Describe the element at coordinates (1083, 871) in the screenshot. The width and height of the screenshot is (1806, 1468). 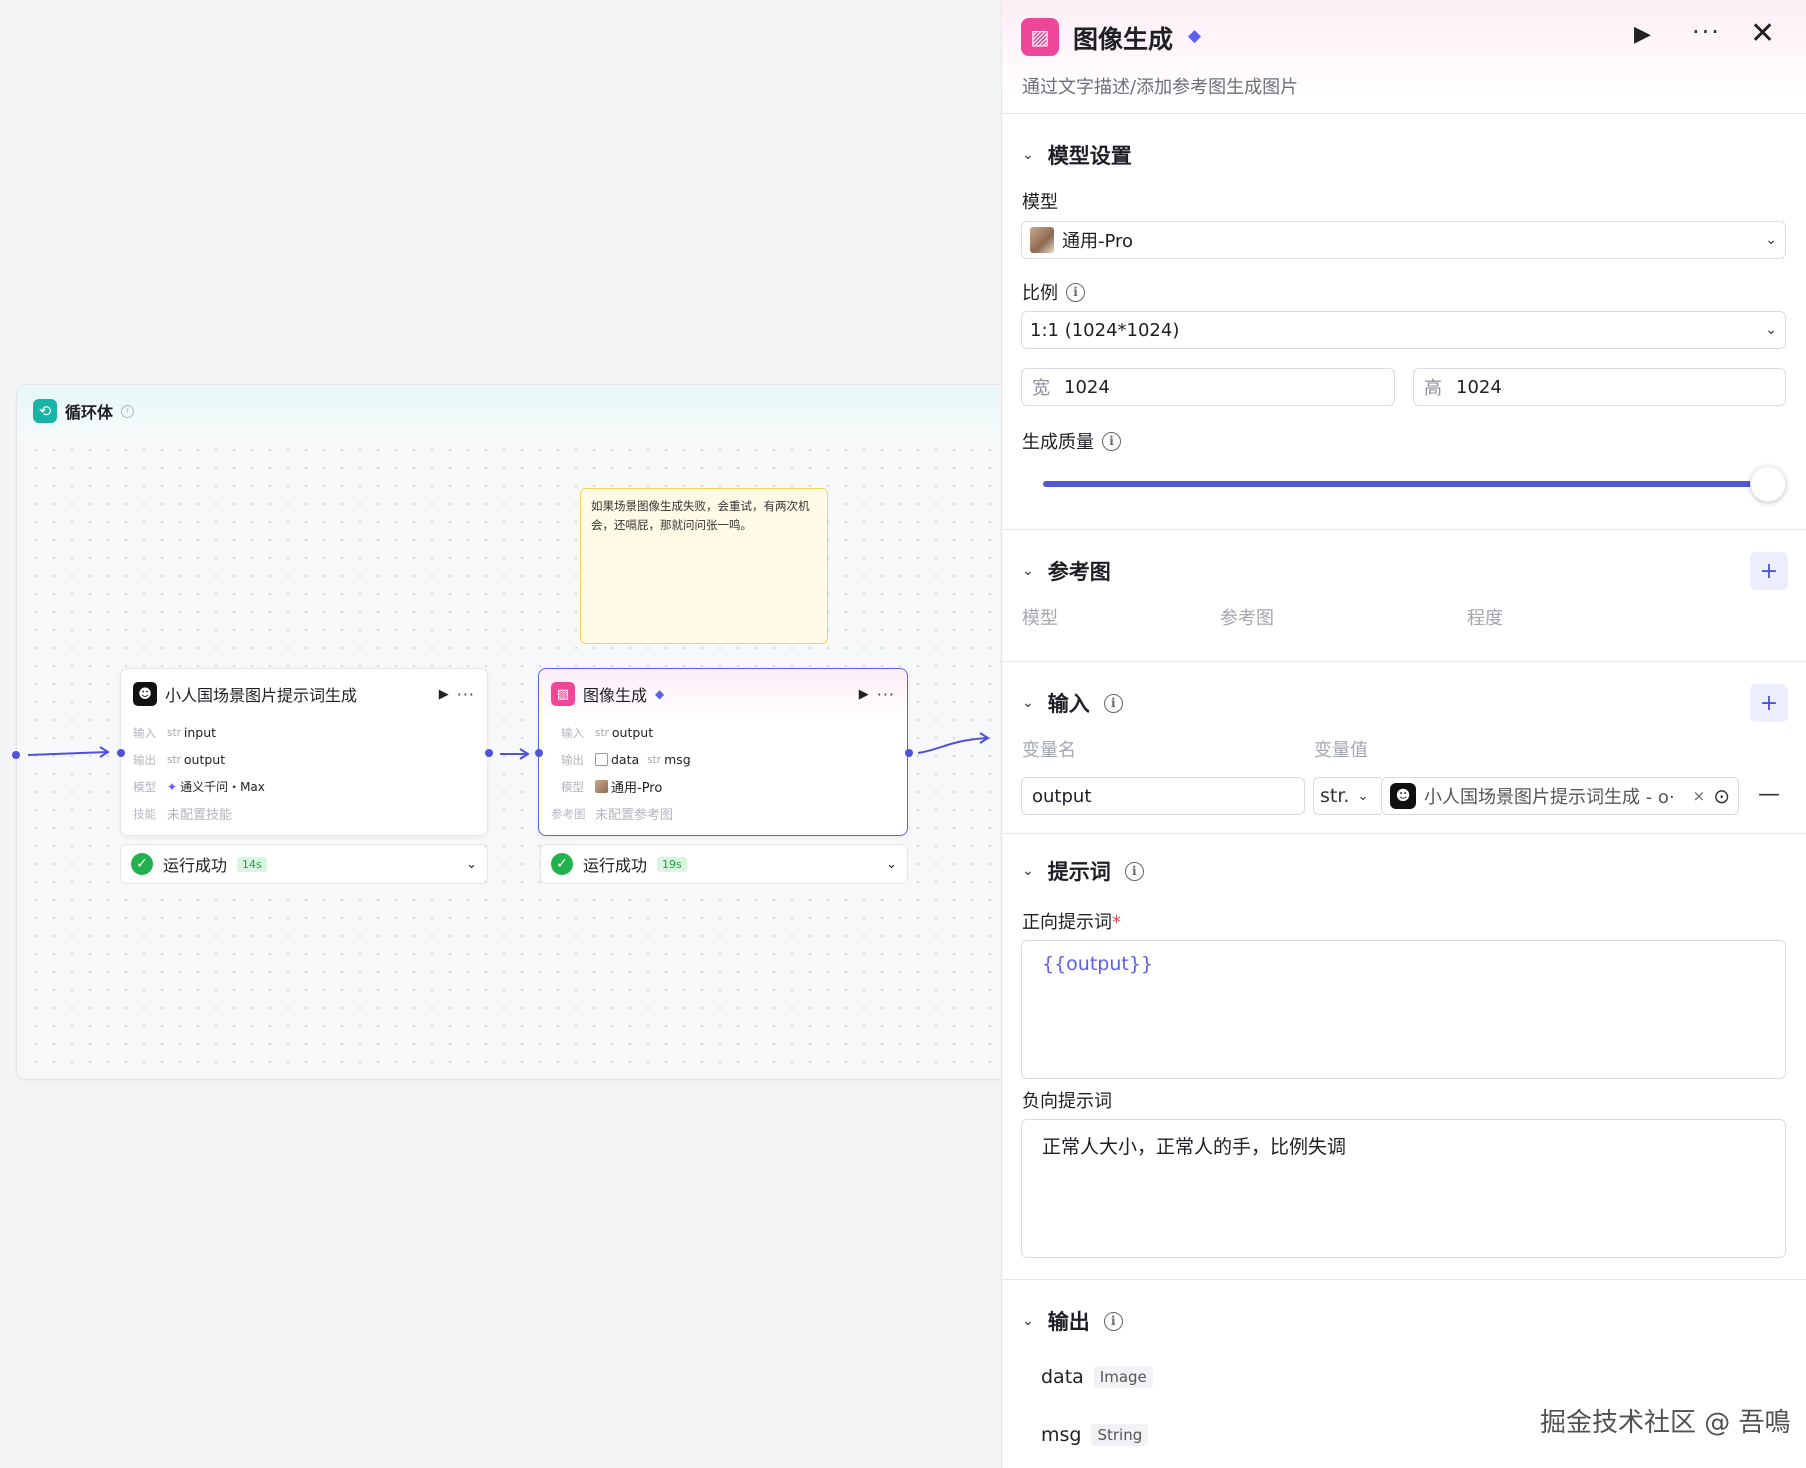
I see `section-header: ⌄ 提示词 i` at that location.